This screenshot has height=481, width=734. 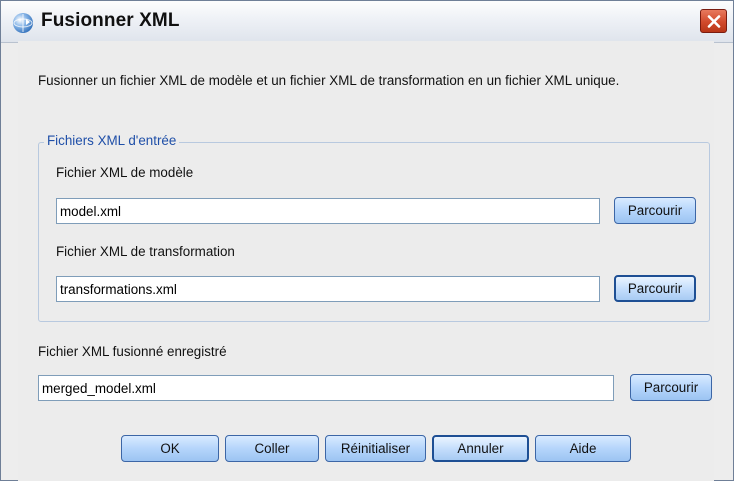 What do you see at coordinates (145, 251) in the screenshot?
I see `transform-file-label: Fichier XML de transformation` at bounding box center [145, 251].